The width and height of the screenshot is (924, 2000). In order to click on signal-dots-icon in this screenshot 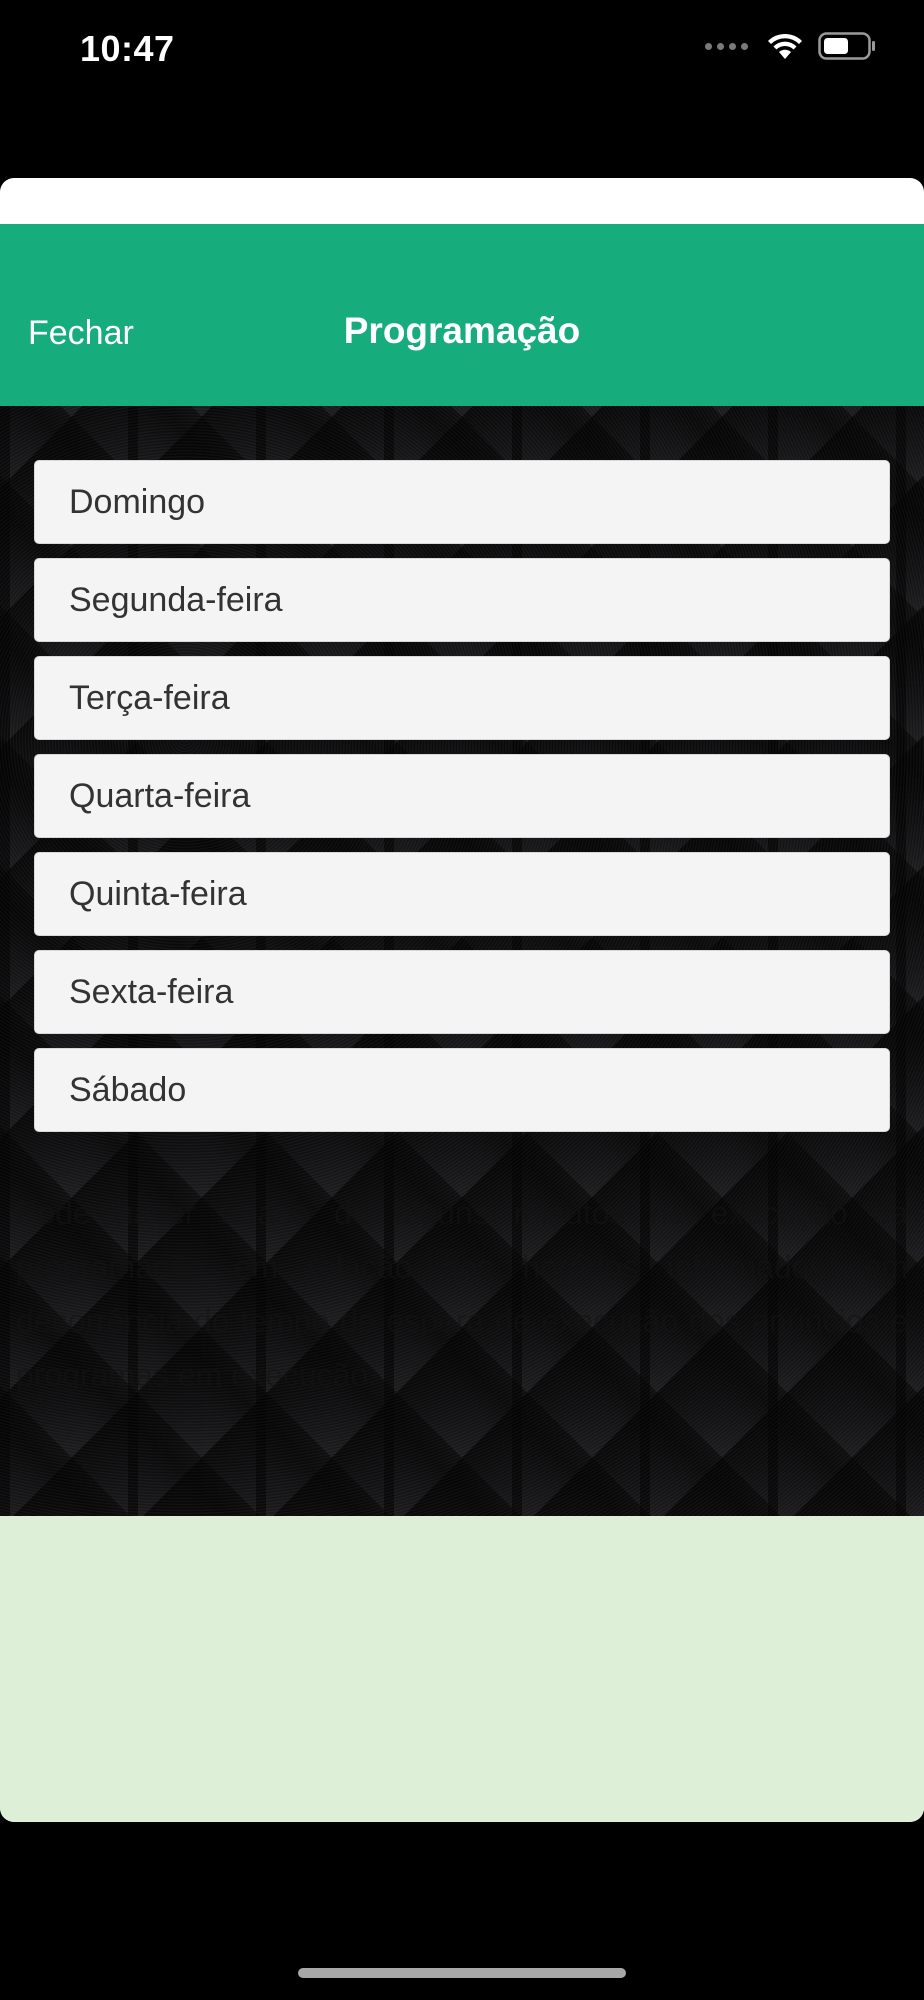, I will do `click(726, 46)`.